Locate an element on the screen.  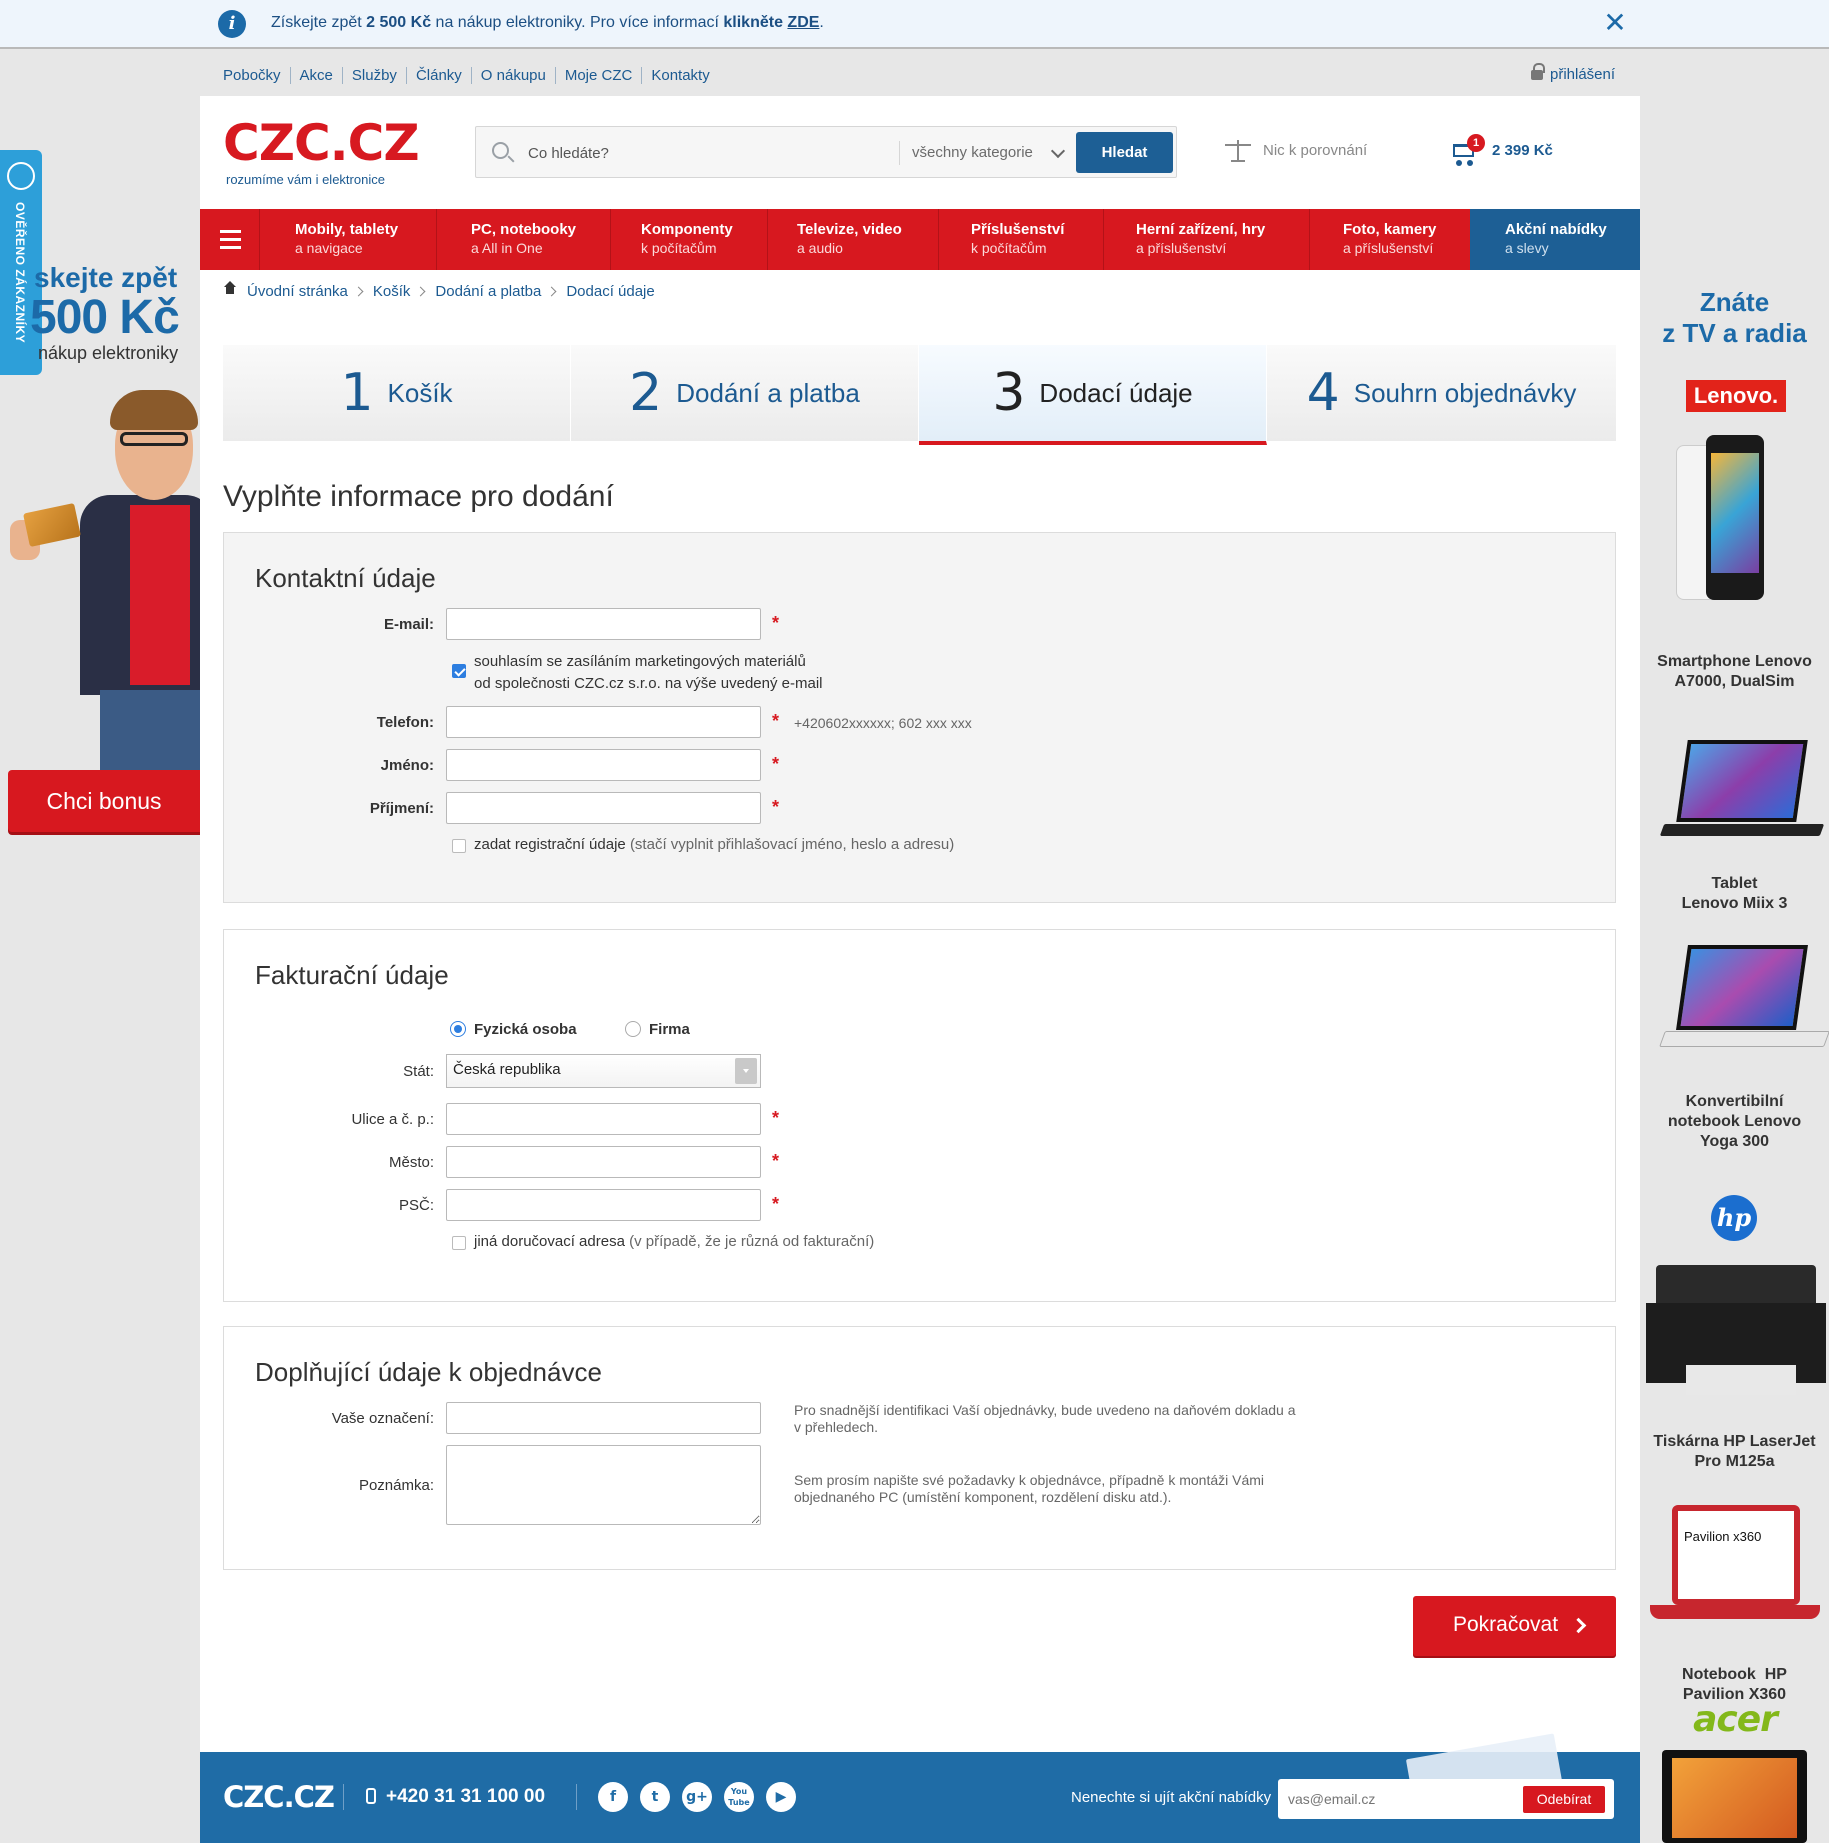
reference-field is located at coordinates (603, 1418).